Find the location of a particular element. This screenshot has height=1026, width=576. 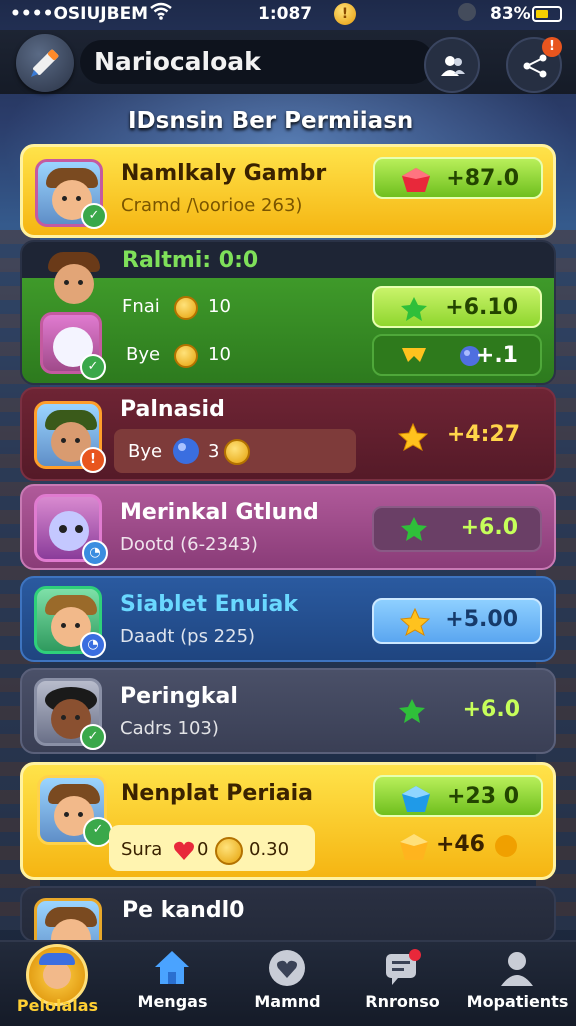

stat-label: Sura is located at coordinates (142, 849).